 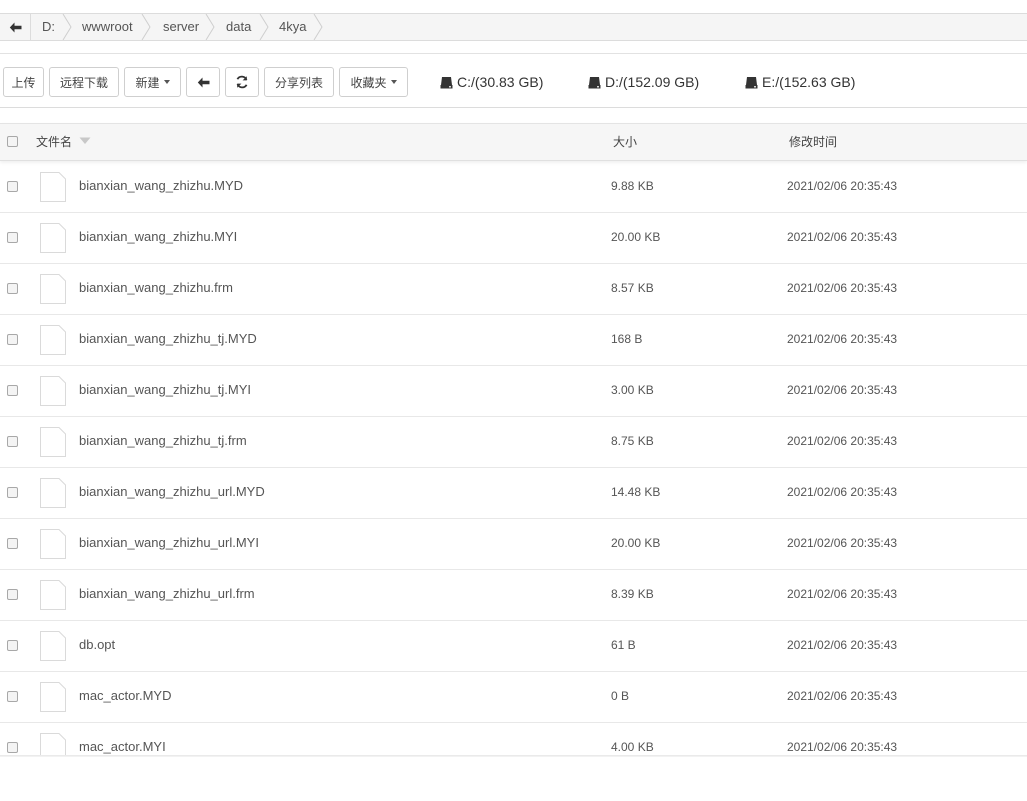 What do you see at coordinates (632, 186) in the screenshot?
I see `file-size: 9.88 KB` at bounding box center [632, 186].